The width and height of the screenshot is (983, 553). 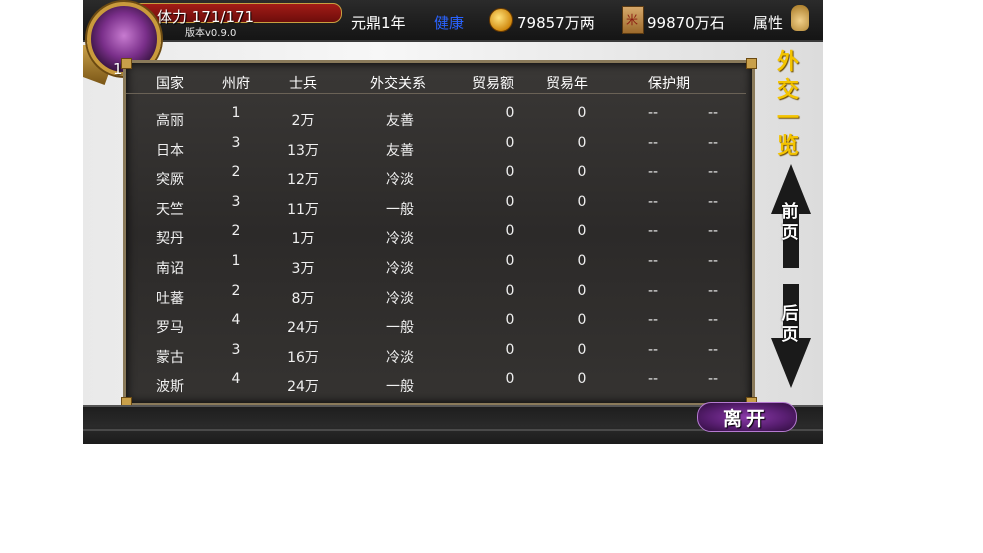 I want to click on leave-button: 离开, so click(x=747, y=417).